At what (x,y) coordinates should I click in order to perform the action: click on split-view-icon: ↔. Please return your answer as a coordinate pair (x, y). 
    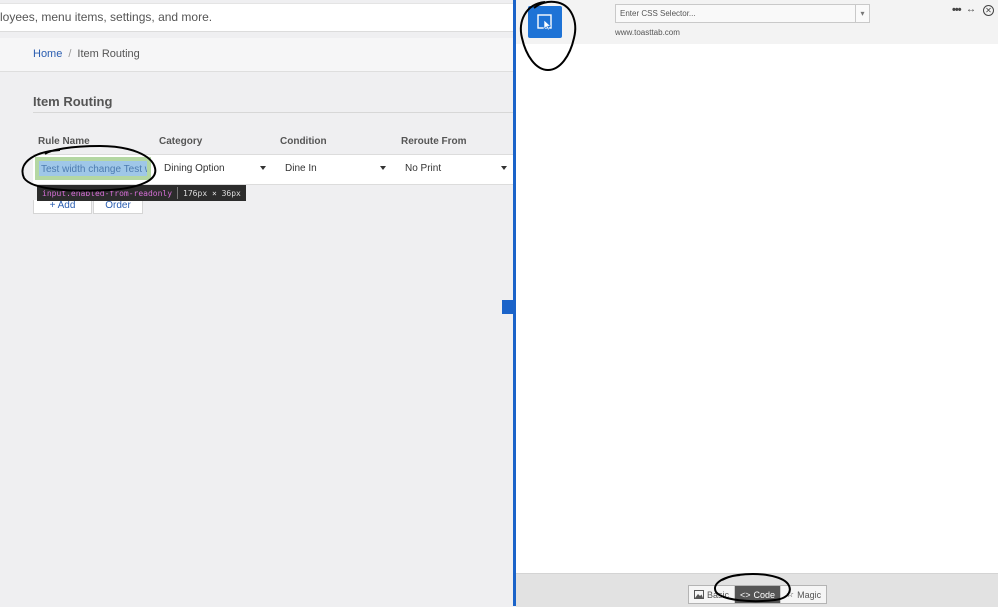
    Looking at the image, I should click on (971, 9).